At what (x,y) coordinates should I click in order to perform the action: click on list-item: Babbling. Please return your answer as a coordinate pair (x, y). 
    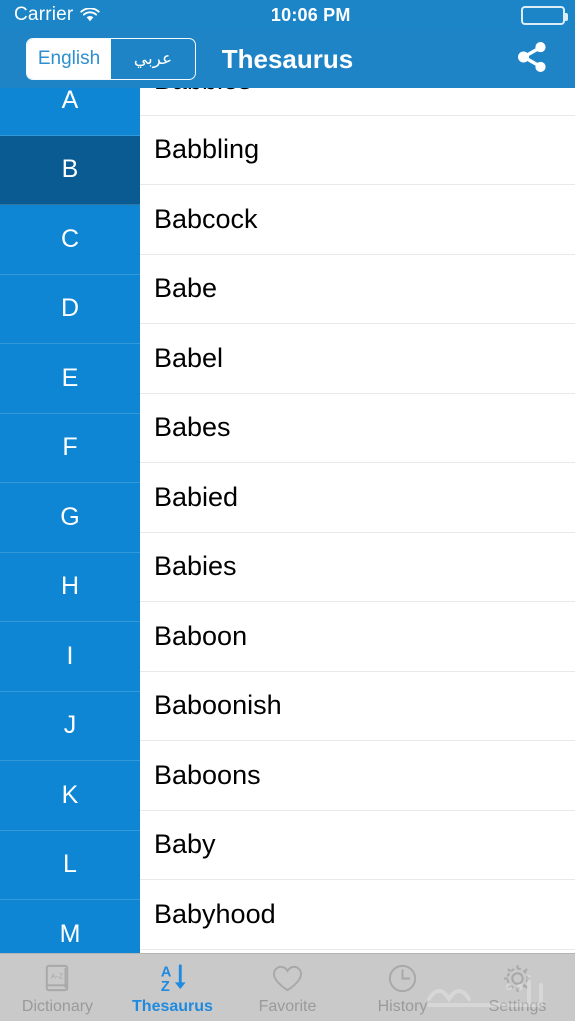
    Looking at the image, I should click on (357, 150).